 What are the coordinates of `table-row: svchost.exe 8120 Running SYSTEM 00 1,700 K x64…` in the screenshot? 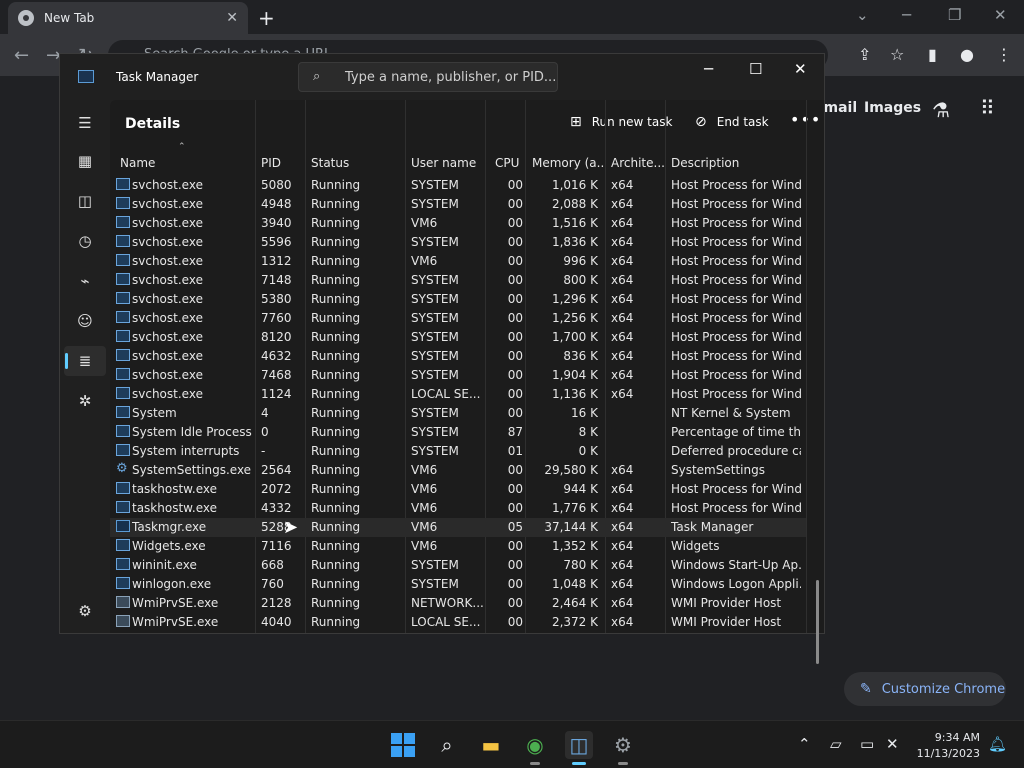 It's located at (458, 337).